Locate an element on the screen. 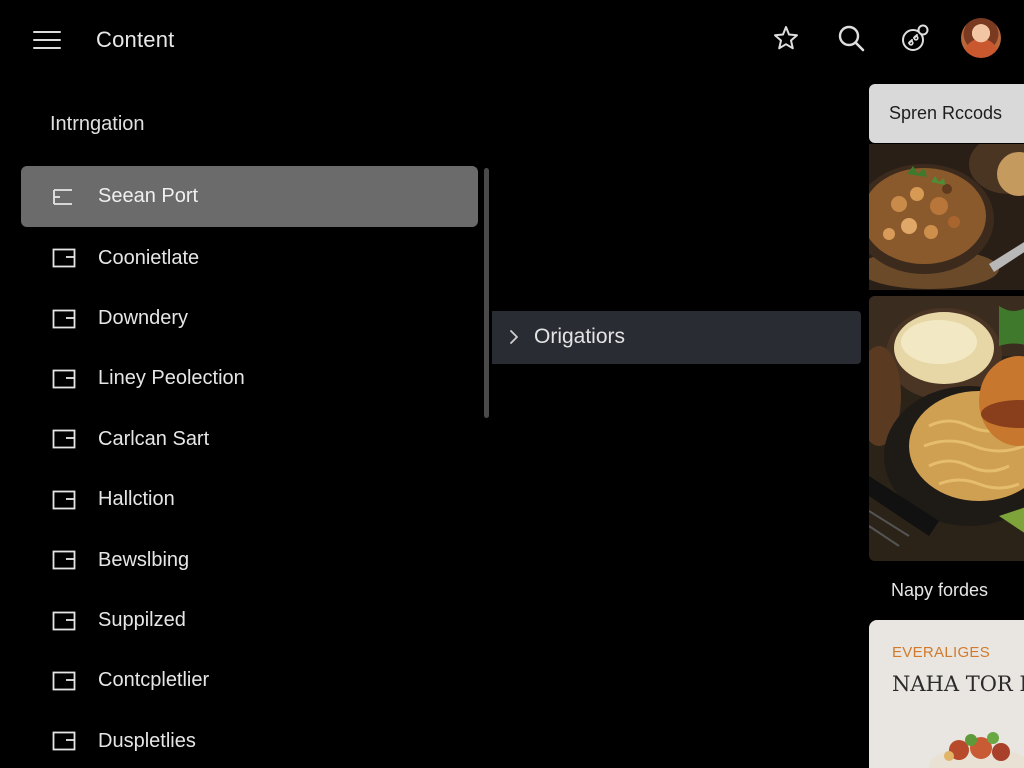 The width and height of the screenshot is (1024, 768). menu-icon is located at coordinates (48, 40).